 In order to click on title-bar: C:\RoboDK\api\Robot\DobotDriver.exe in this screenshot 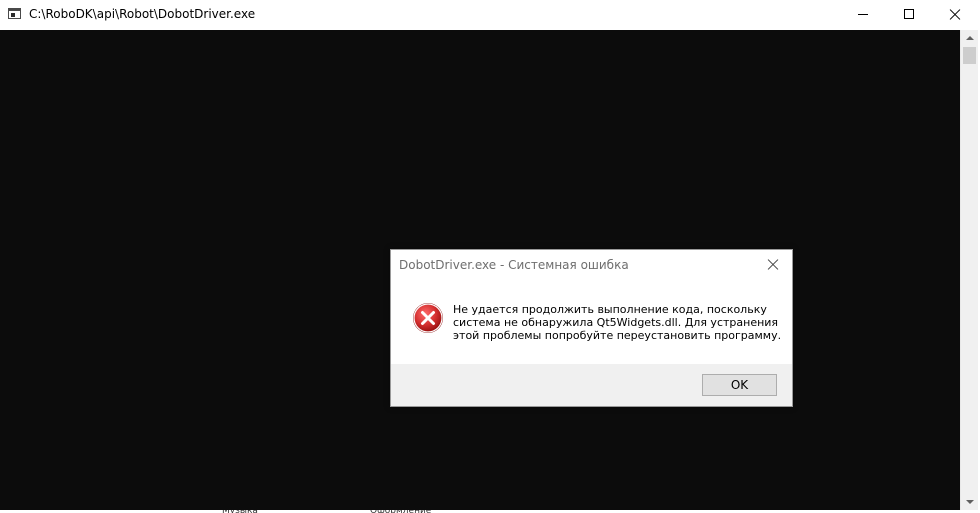, I will do `click(490, 15)`.